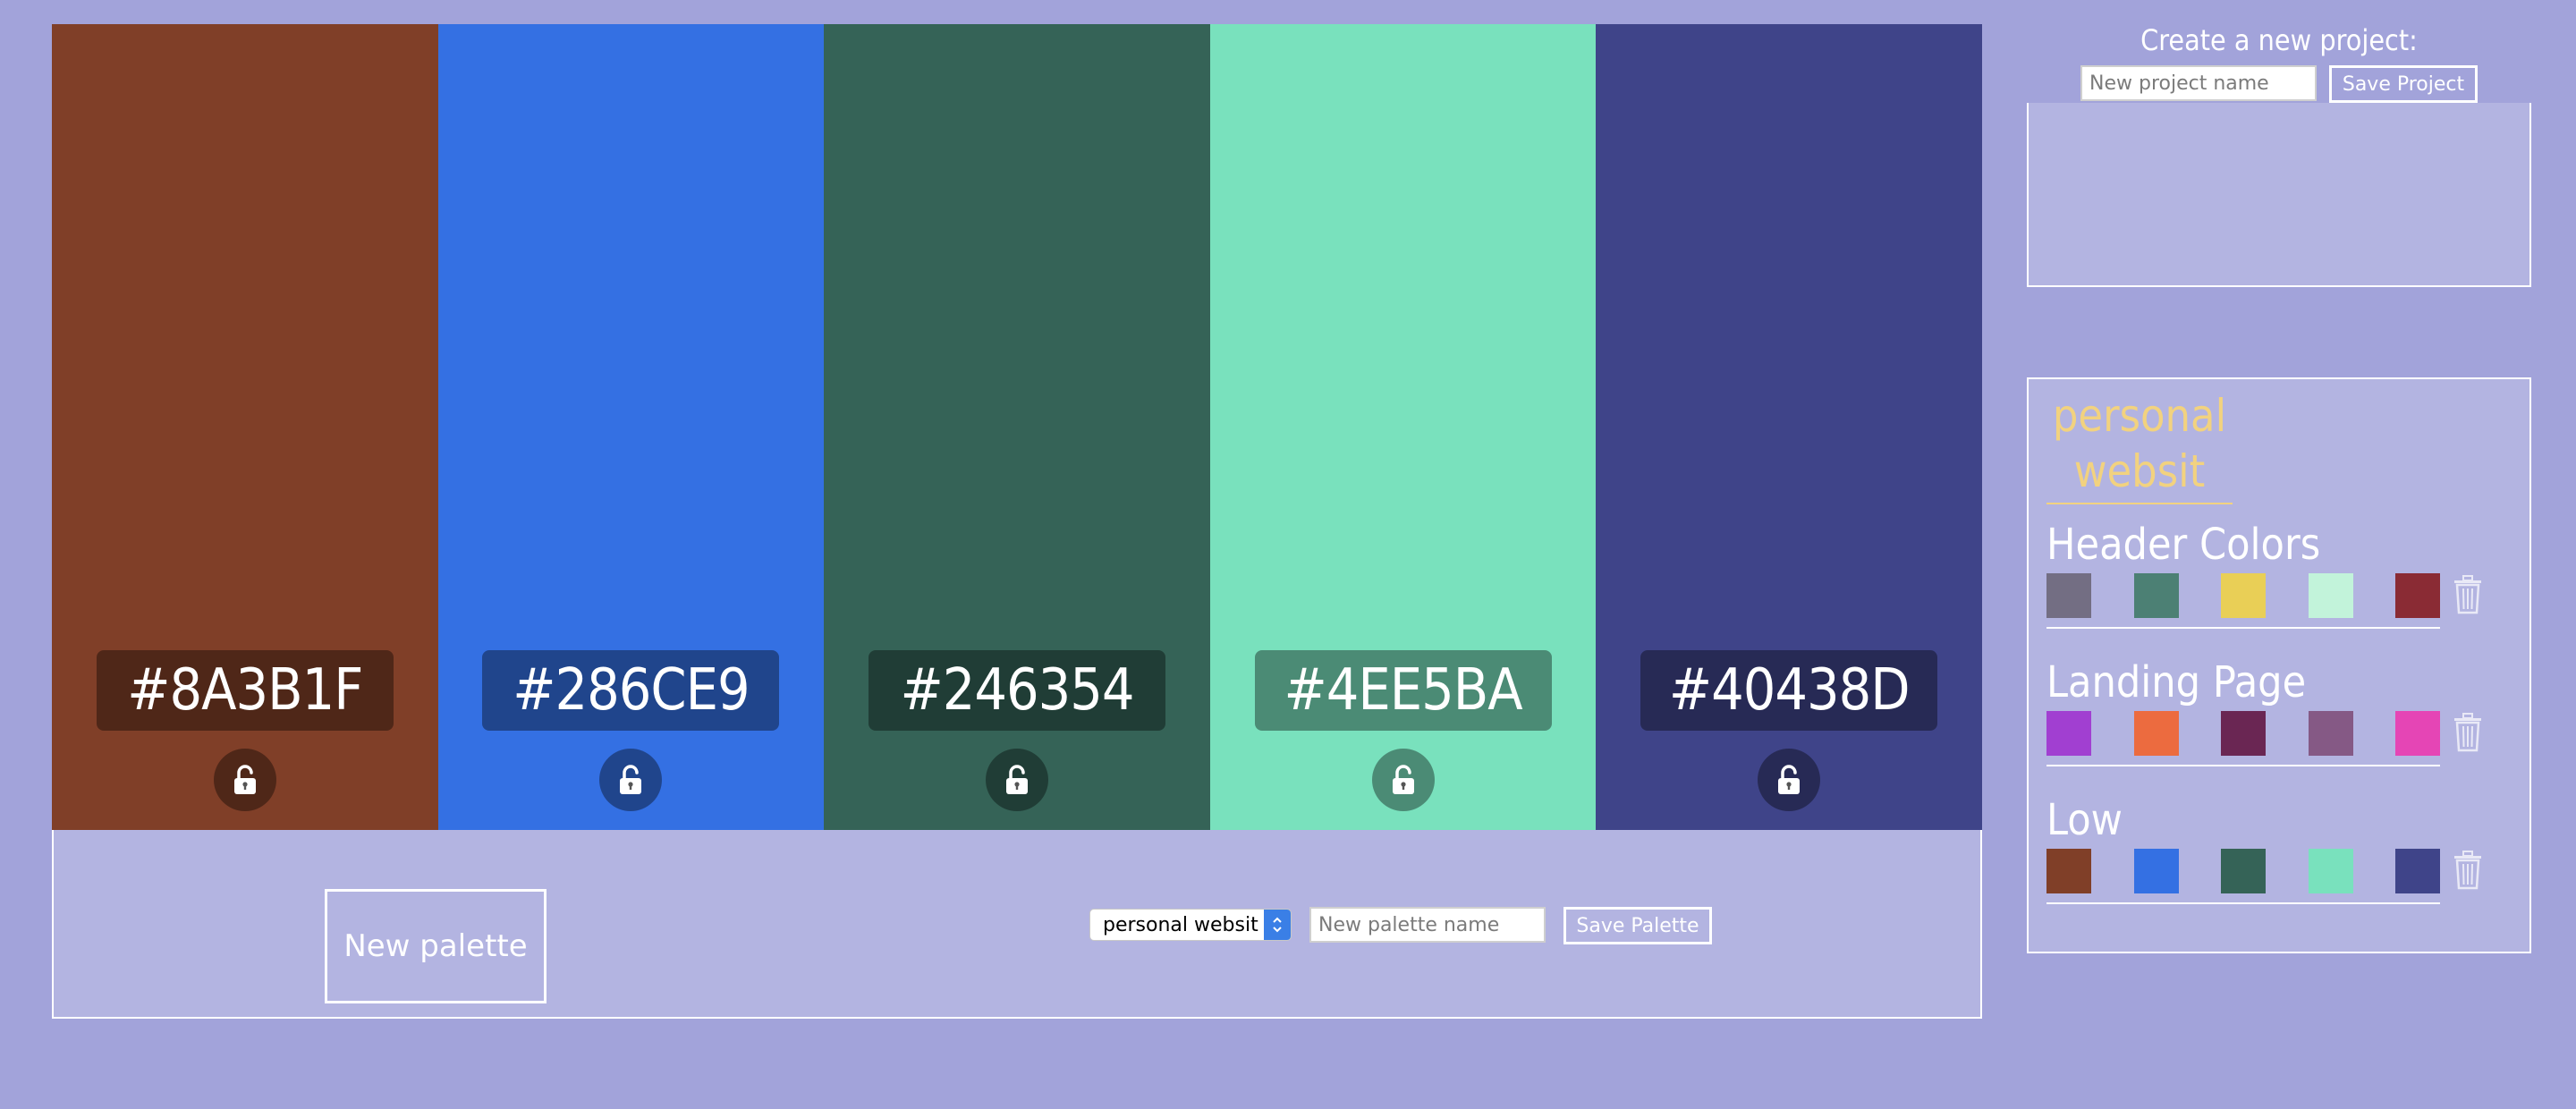 This screenshot has width=2576, height=1109. Describe the element at coordinates (2176, 682) in the screenshot. I see `saved-palette-name: Landing Page` at that location.